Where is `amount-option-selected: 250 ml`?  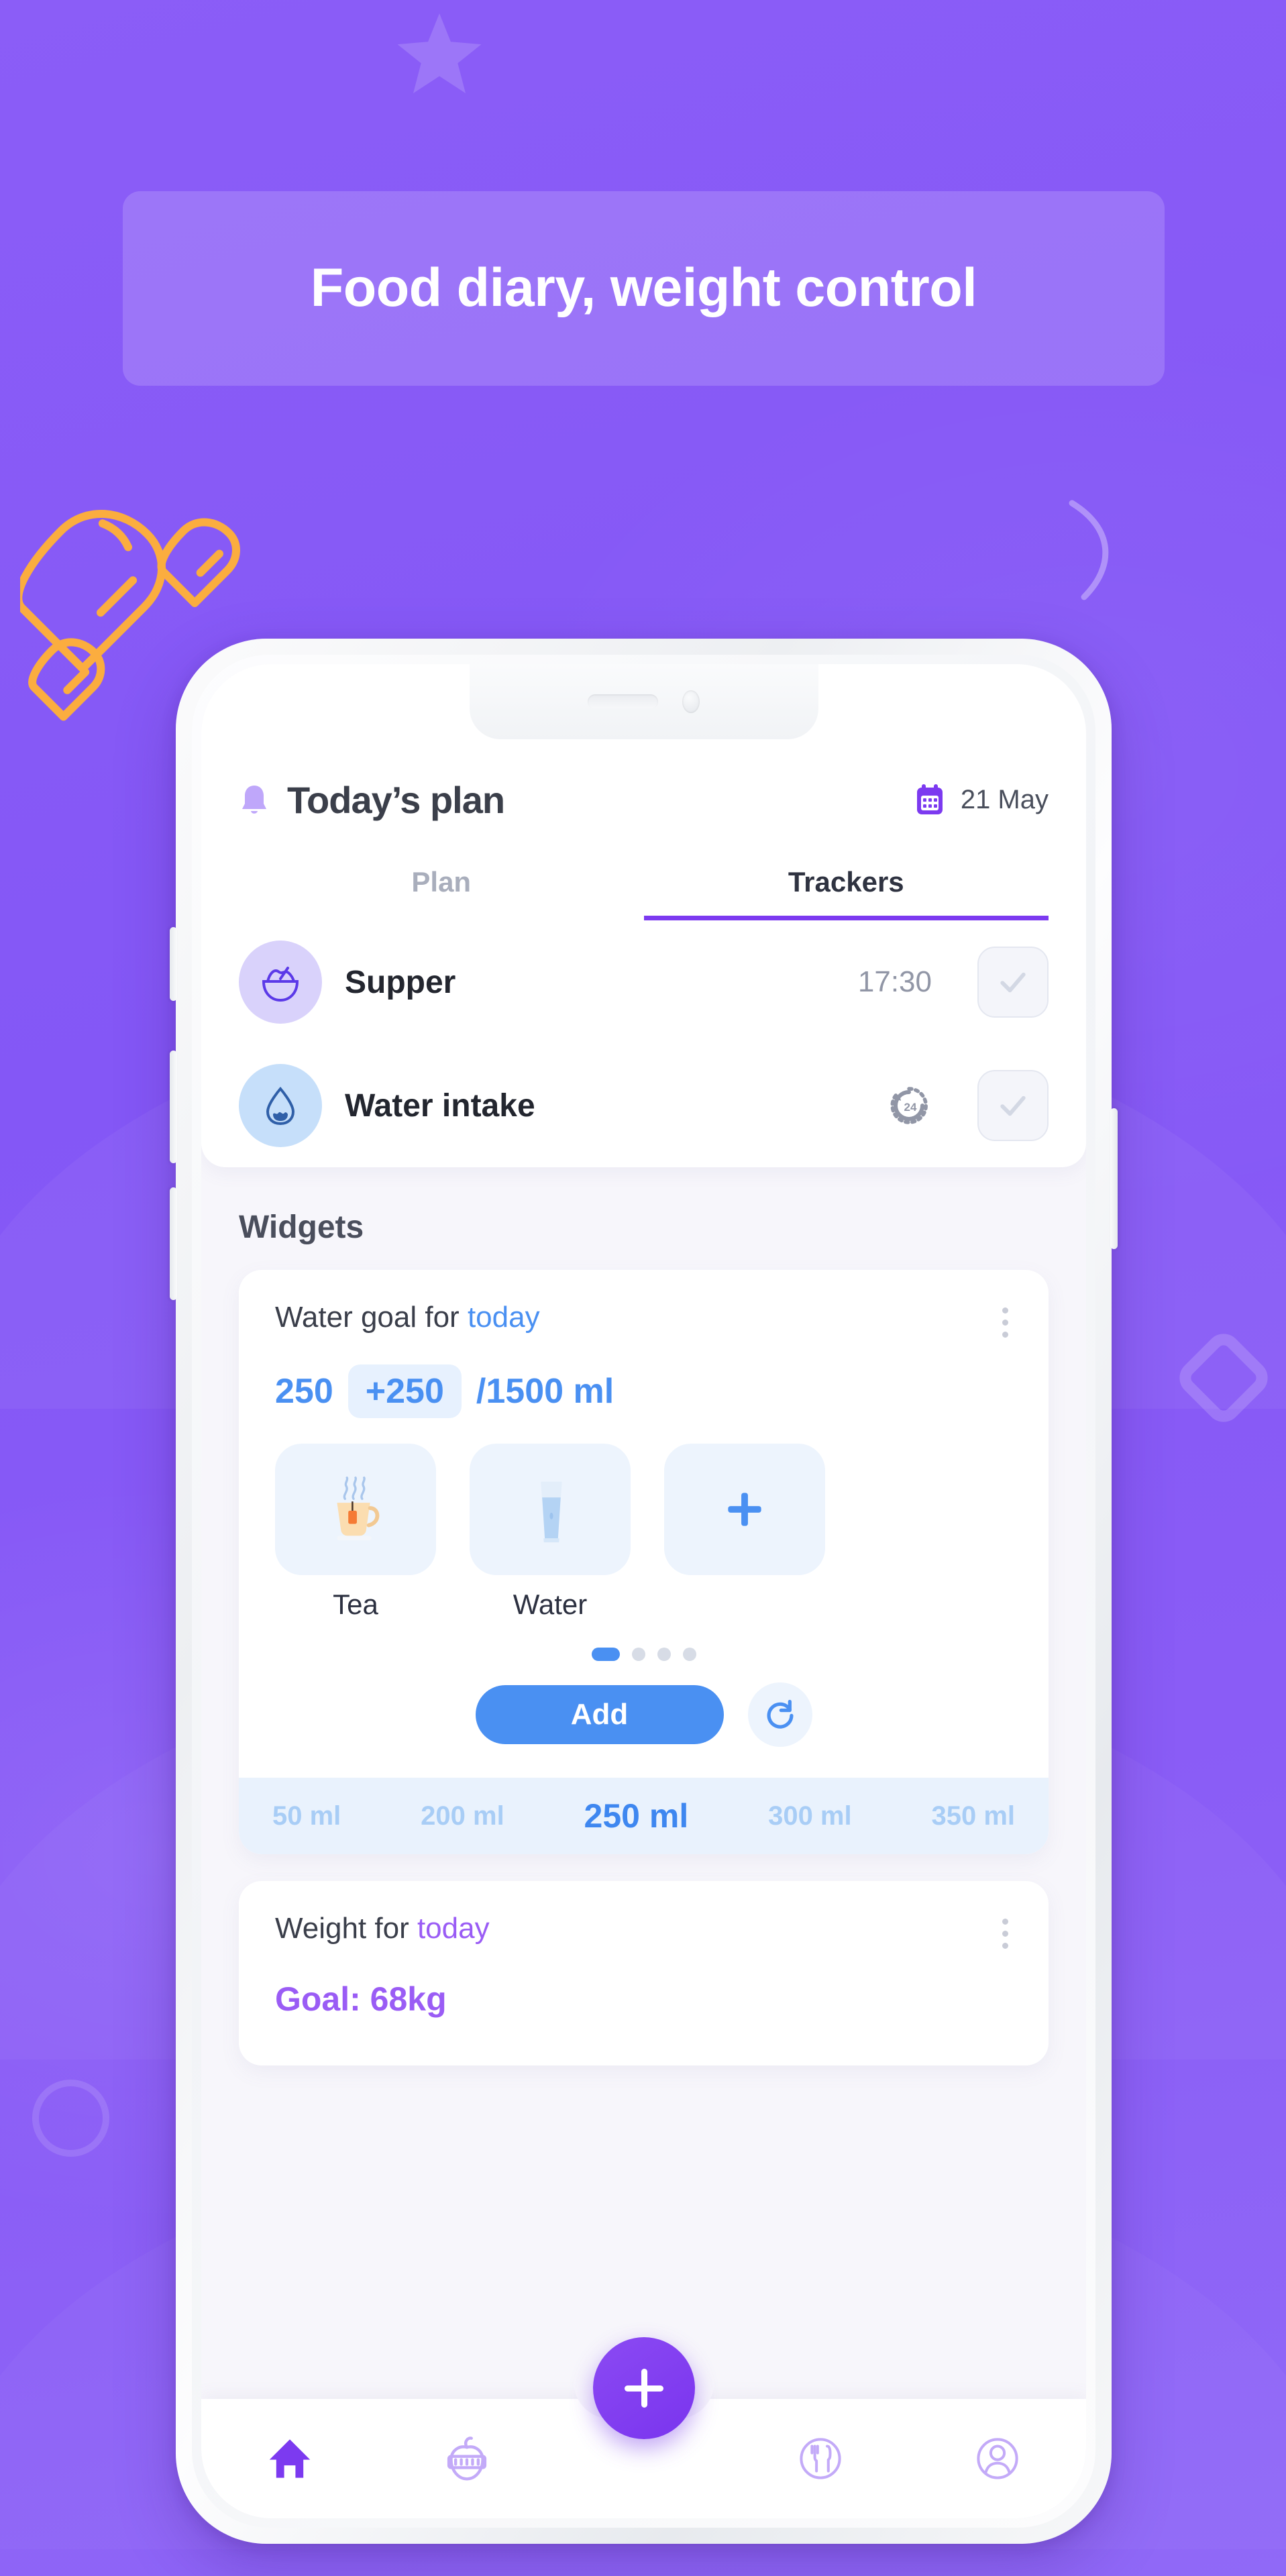 amount-option-selected: 250 ml is located at coordinates (636, 1815).